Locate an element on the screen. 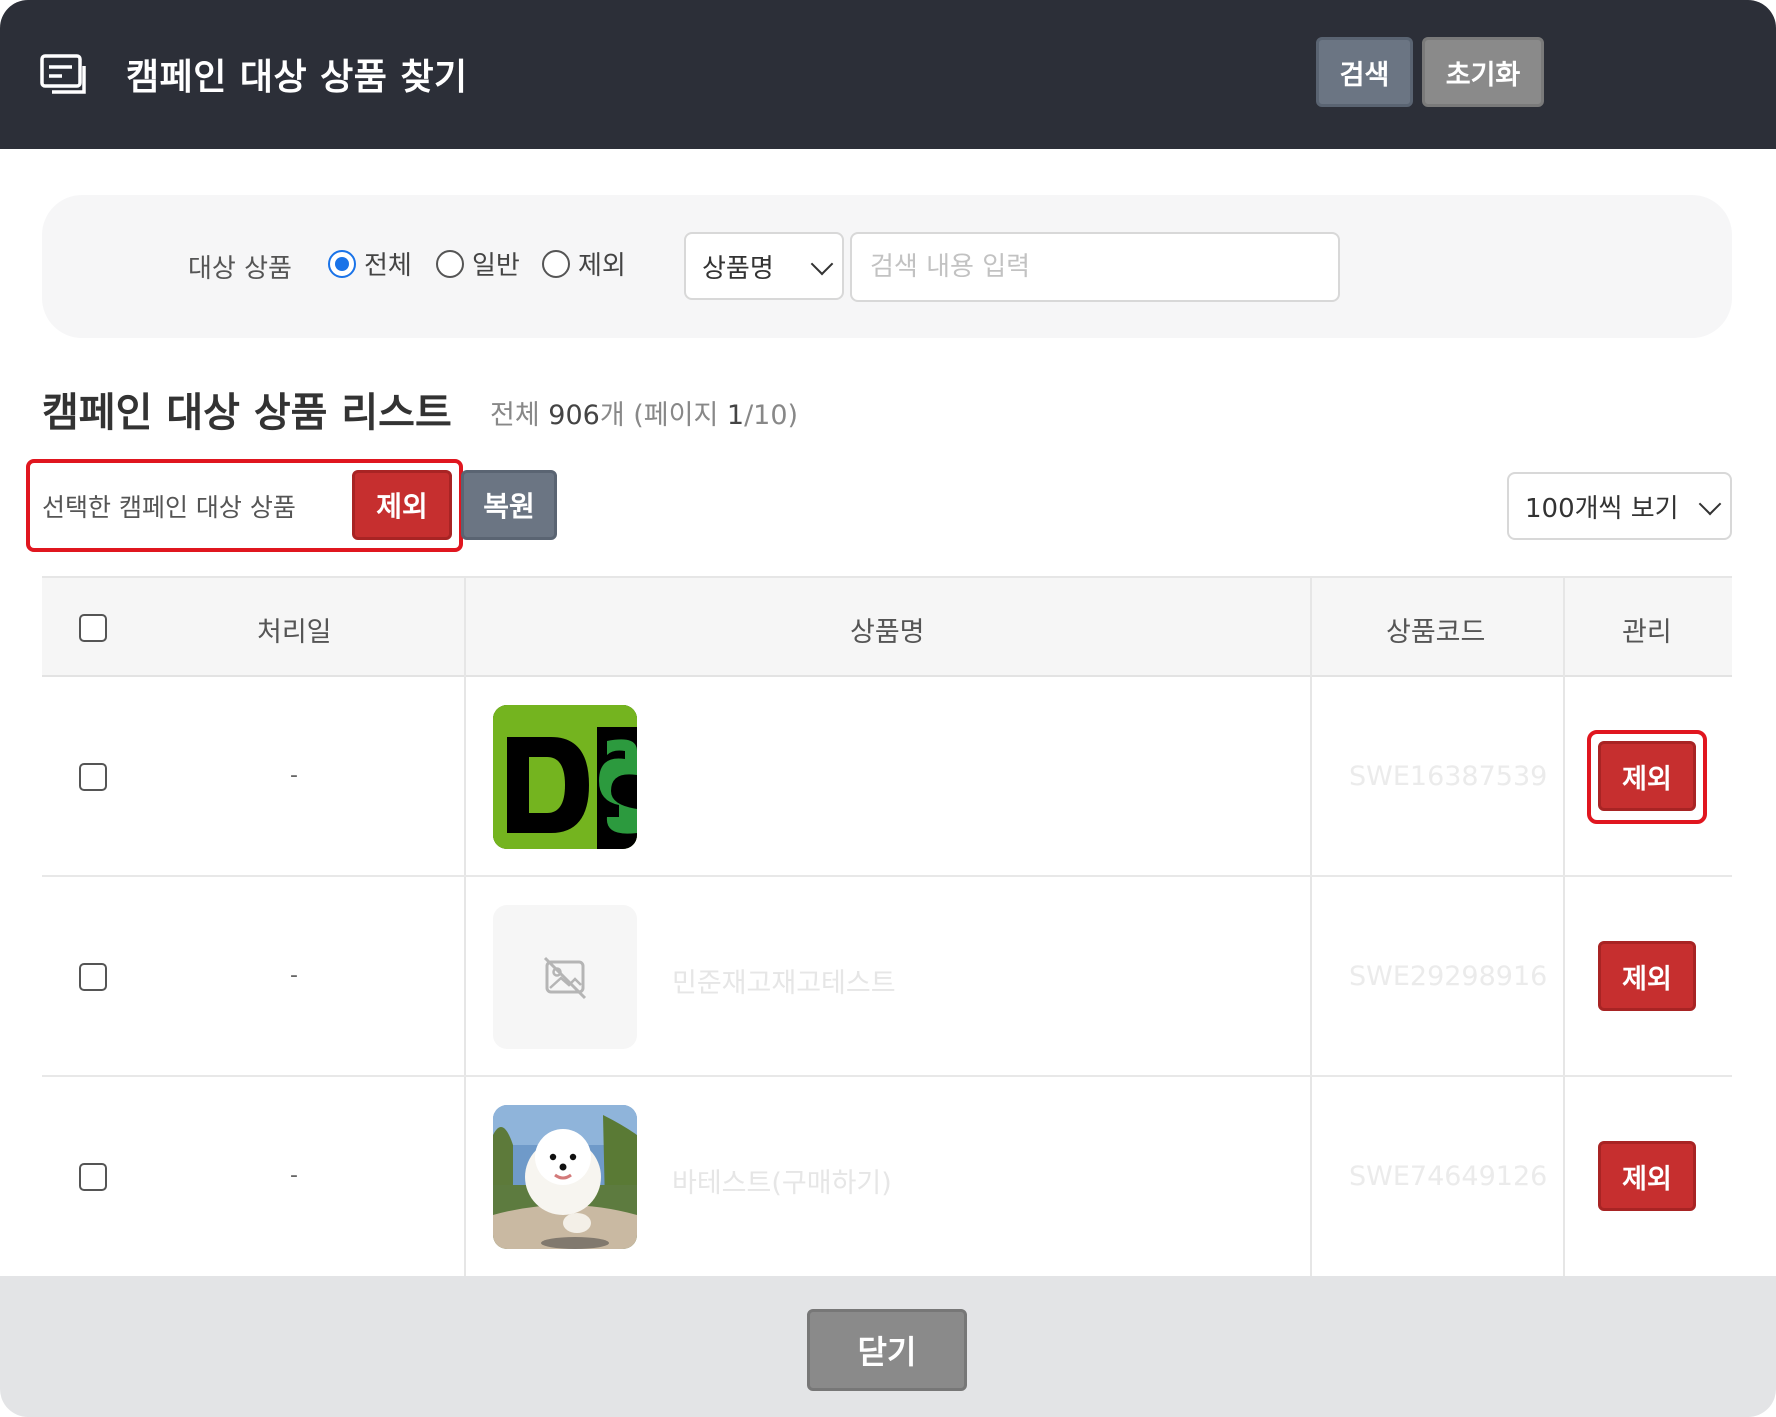 This screenshot has height=1417, width=1776. count-mid: 개 (페이지 is located at coordinates (663, 415).